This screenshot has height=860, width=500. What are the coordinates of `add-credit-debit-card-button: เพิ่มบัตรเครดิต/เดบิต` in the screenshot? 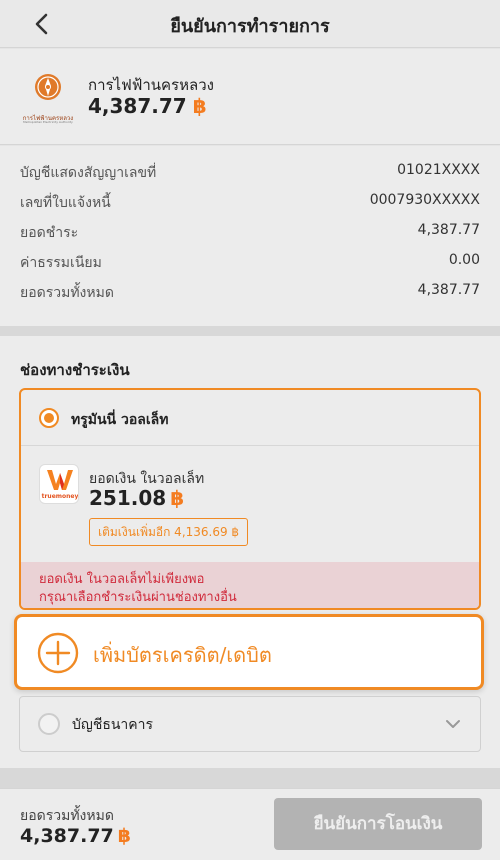 It's located at (249, 652).